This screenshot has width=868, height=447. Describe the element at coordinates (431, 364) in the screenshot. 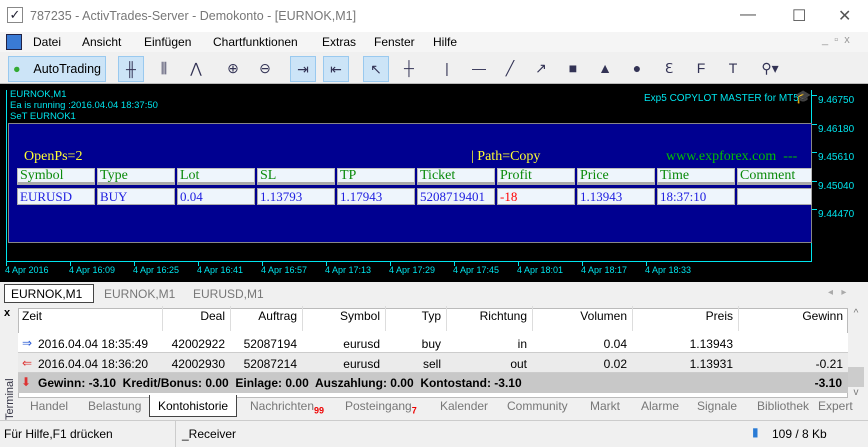

I see `history-cell-typ: sell` at that location.